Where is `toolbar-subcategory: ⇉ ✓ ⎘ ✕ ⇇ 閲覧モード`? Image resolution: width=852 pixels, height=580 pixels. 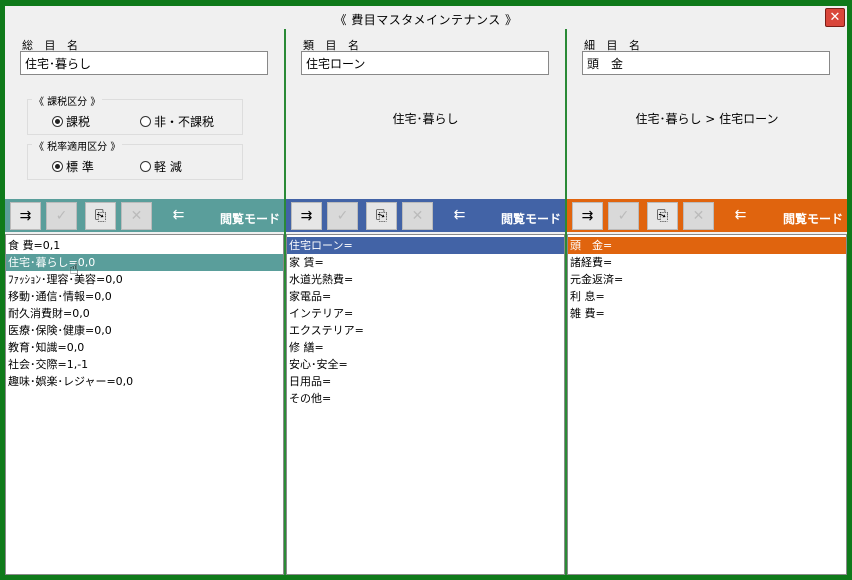
toolbar-subcategory: ⇉ ✓ ⎘ ✕ ⇇ 閲覧モード is located at coordinates (425, 215).